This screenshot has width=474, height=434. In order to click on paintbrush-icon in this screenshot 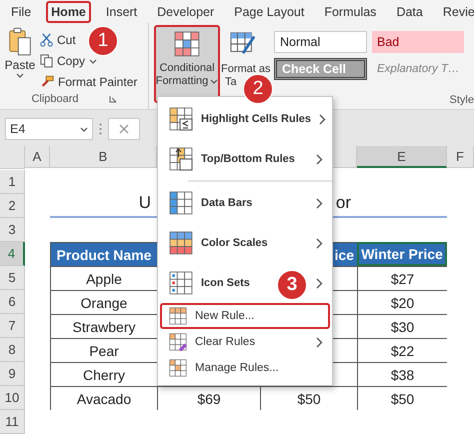, I will do `click(47, 82)`.